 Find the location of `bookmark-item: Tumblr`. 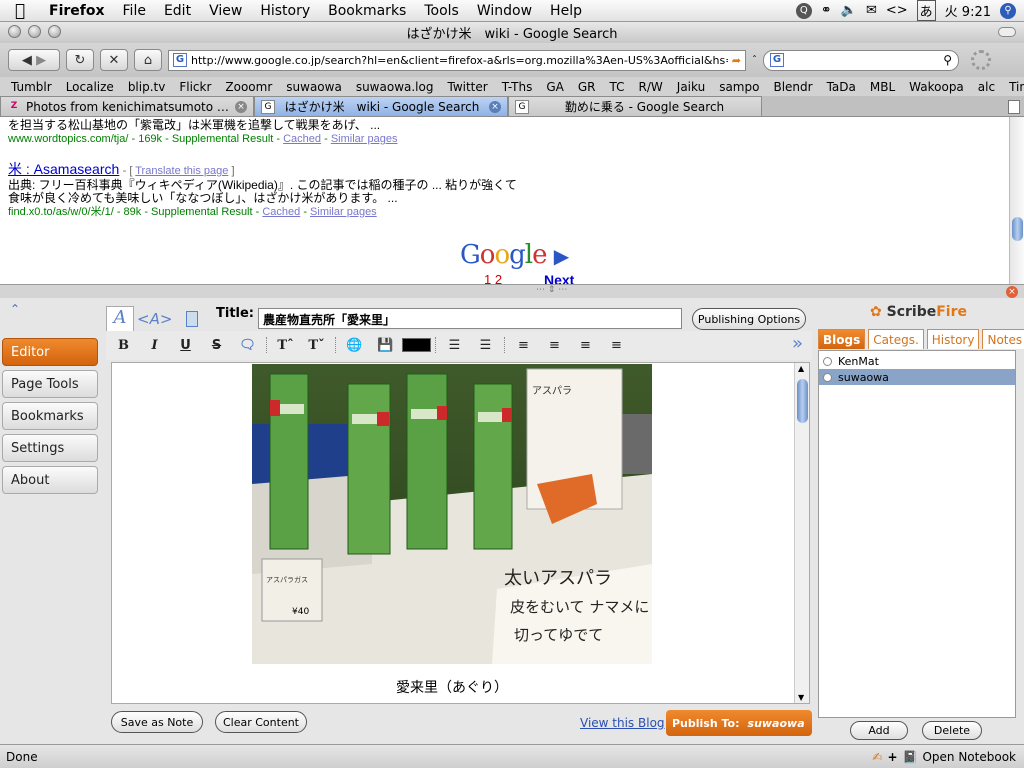

bookmark-item: Tumblr is located at coordinates (31, 87).